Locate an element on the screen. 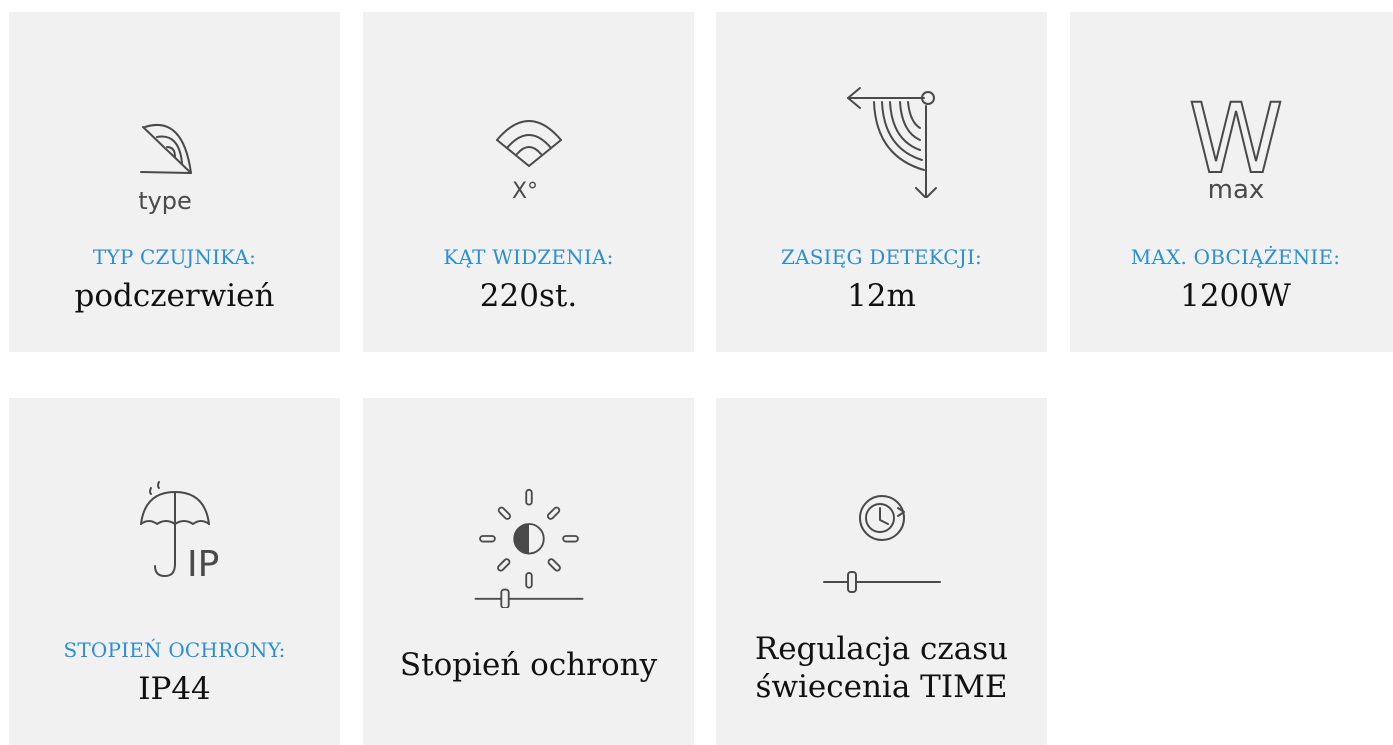  icon-text-ip: IP is located at coordinates (203, 564).